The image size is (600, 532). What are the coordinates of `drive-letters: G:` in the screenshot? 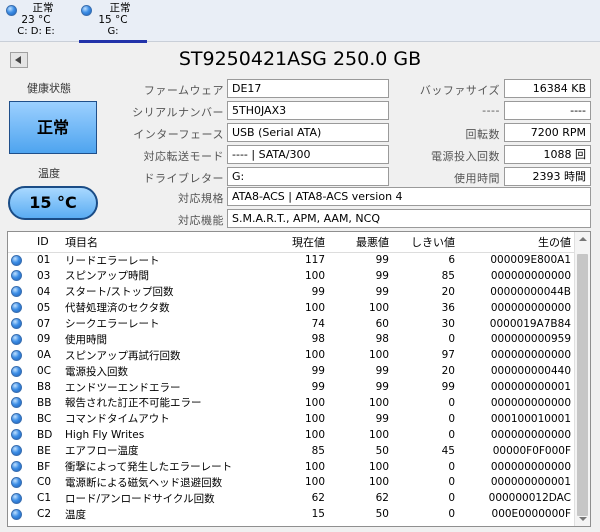 It's located at (113, 31).